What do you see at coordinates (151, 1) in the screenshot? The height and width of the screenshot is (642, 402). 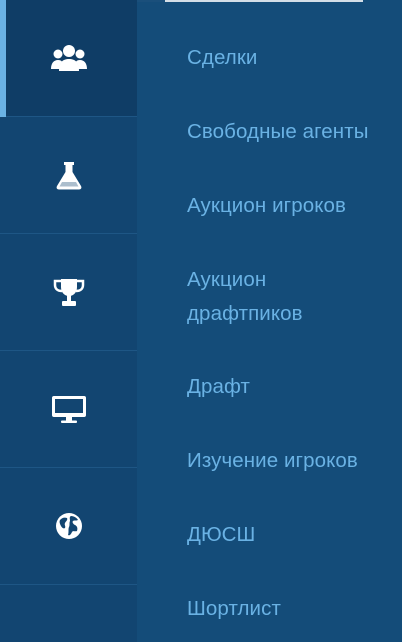 I see `top-divider` at bounding box center [151, 1].